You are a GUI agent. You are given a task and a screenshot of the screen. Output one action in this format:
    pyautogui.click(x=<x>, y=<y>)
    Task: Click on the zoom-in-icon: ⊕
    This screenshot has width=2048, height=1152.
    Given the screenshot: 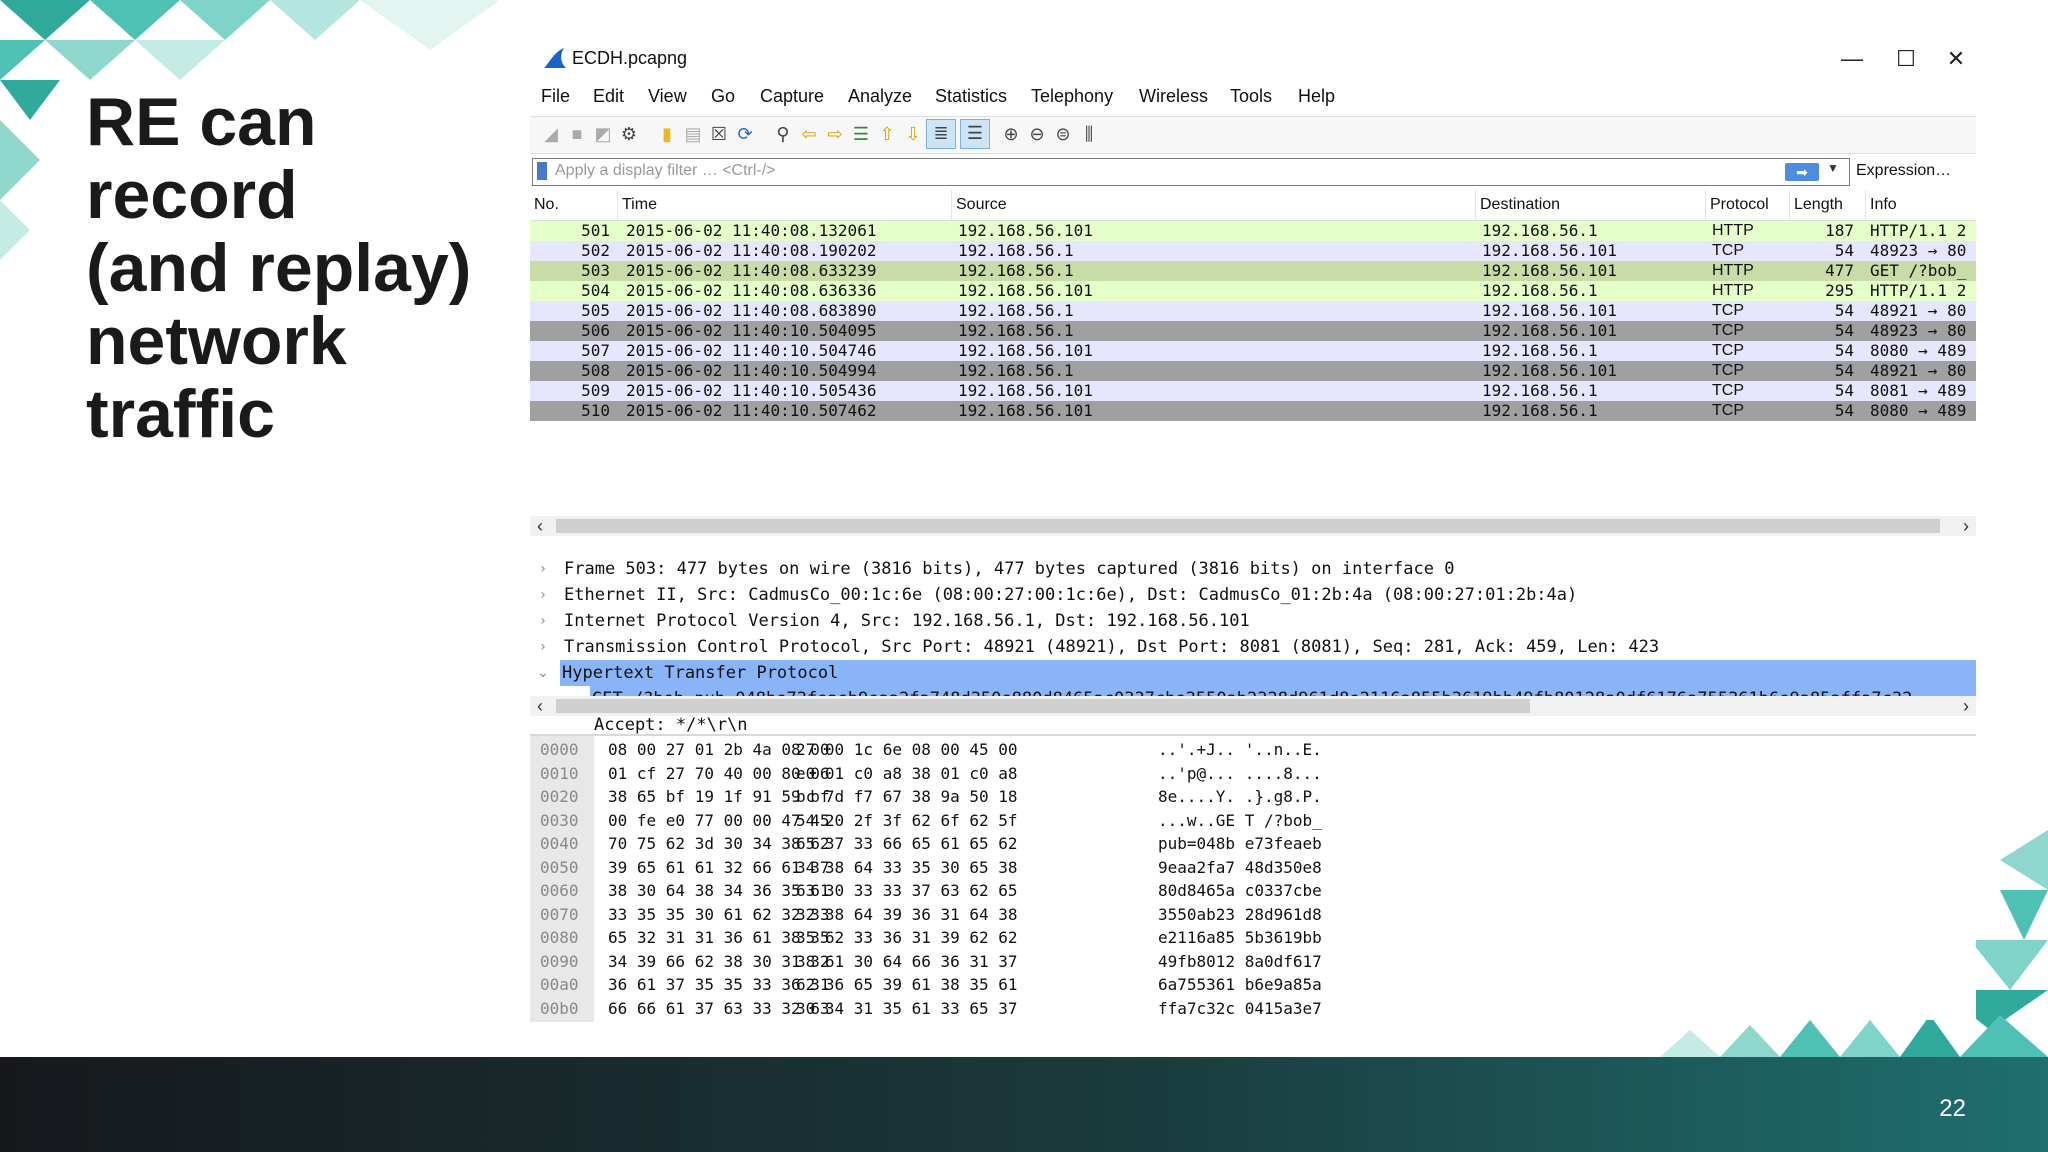 What is the action you would take?
    pyautogui.click(x=1011, y=134)
    